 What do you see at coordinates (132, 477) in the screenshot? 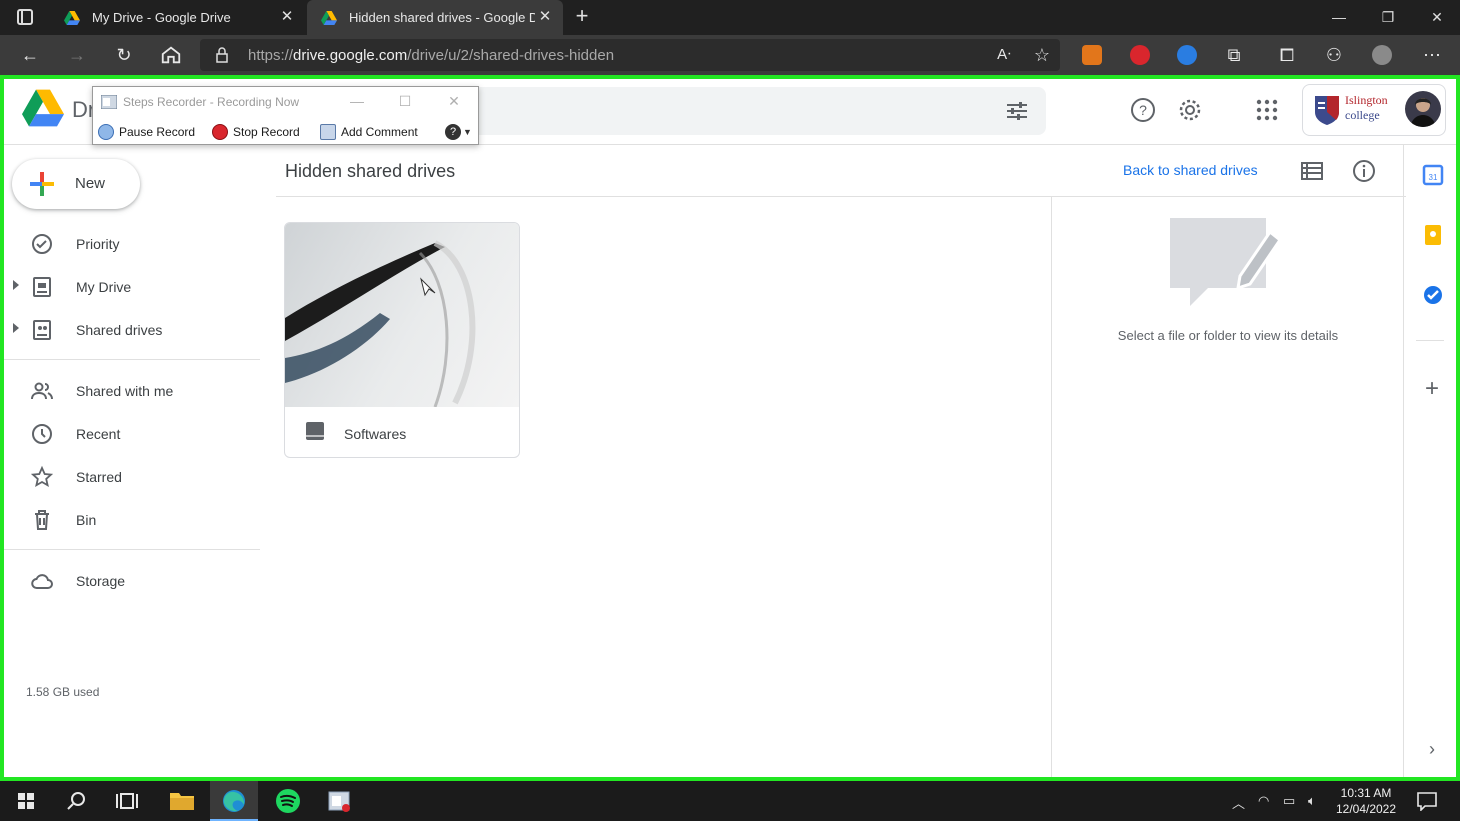
I see `sidebar-item-starred: Starred` at bounding box center [132, 477].